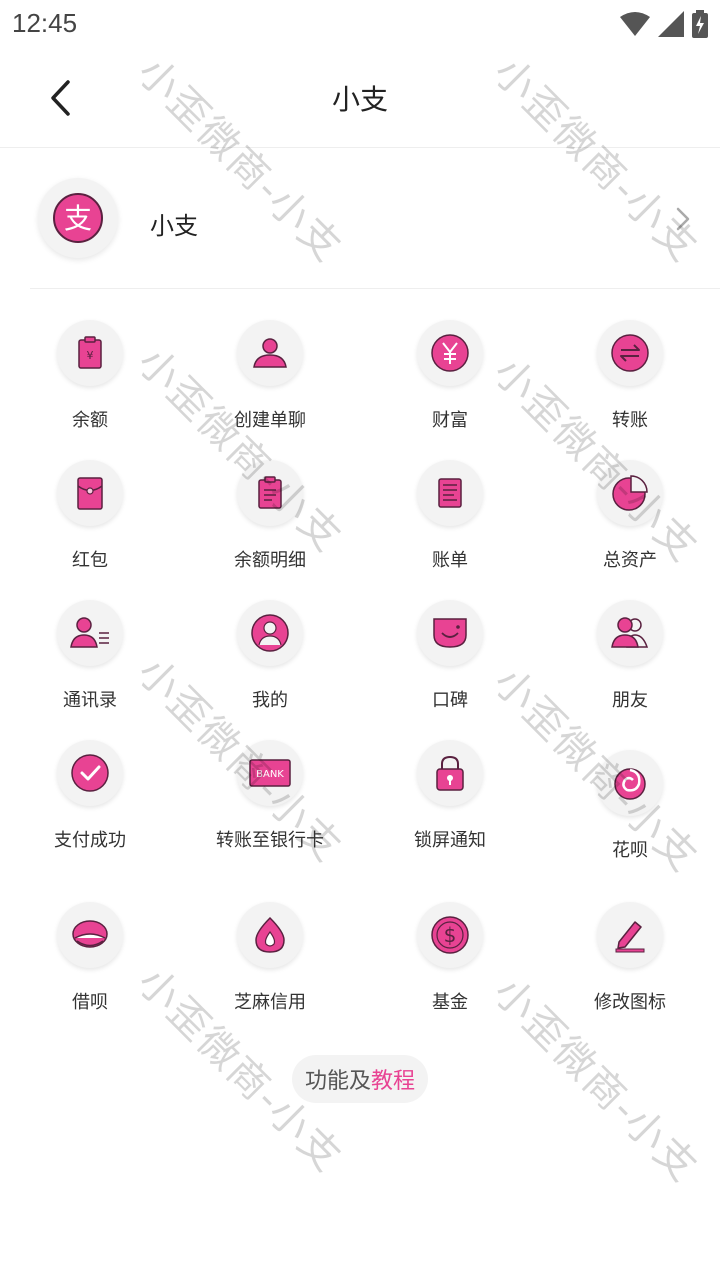 This screenshot has height=1280, width=720. Describe the element at coordinates (630, 1002) in the screenshot. I see `grid-label: 修改图标` at that location.